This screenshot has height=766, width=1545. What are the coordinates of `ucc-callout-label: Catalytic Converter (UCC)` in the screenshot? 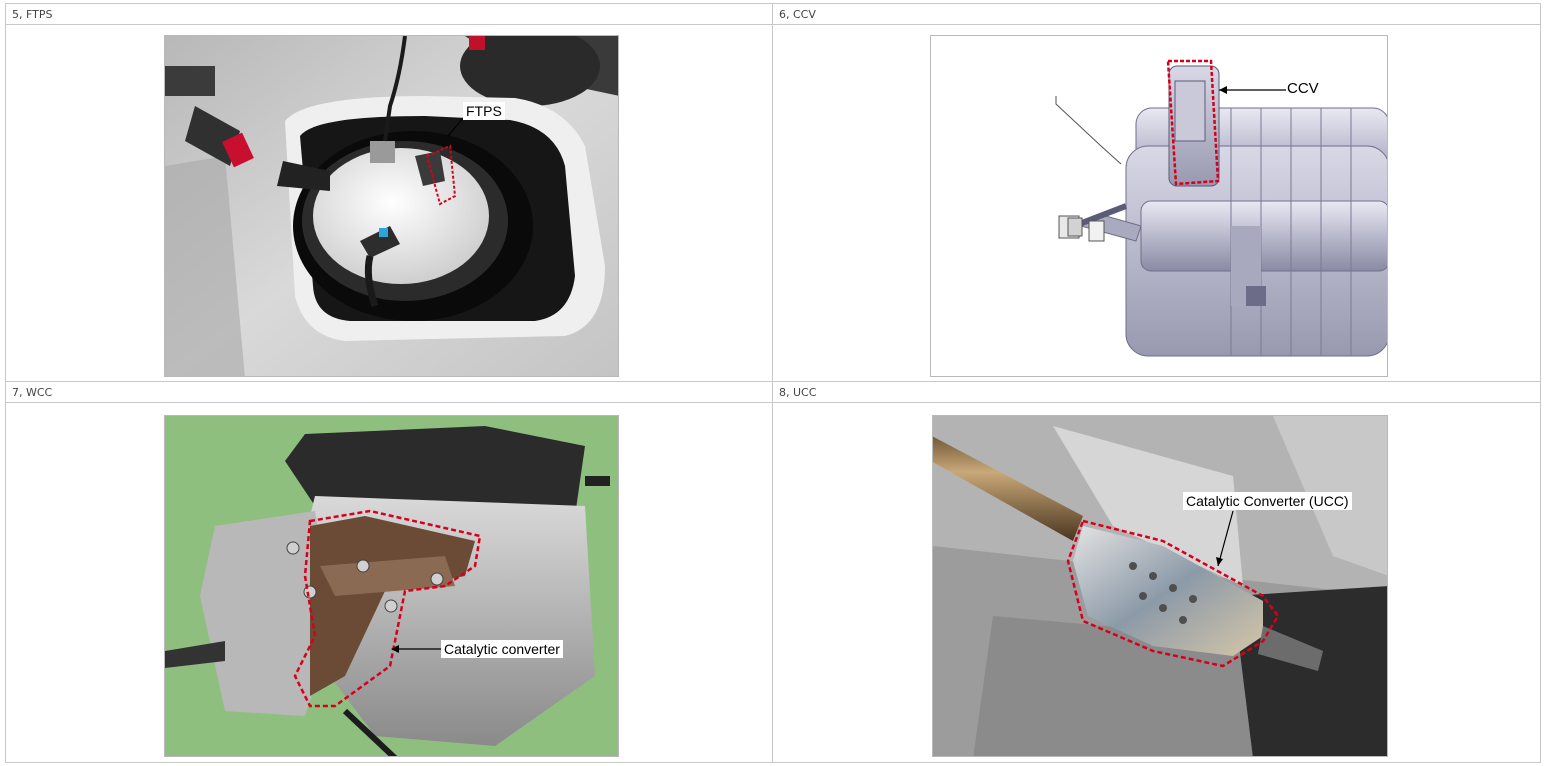 It's located at (1267, 501).